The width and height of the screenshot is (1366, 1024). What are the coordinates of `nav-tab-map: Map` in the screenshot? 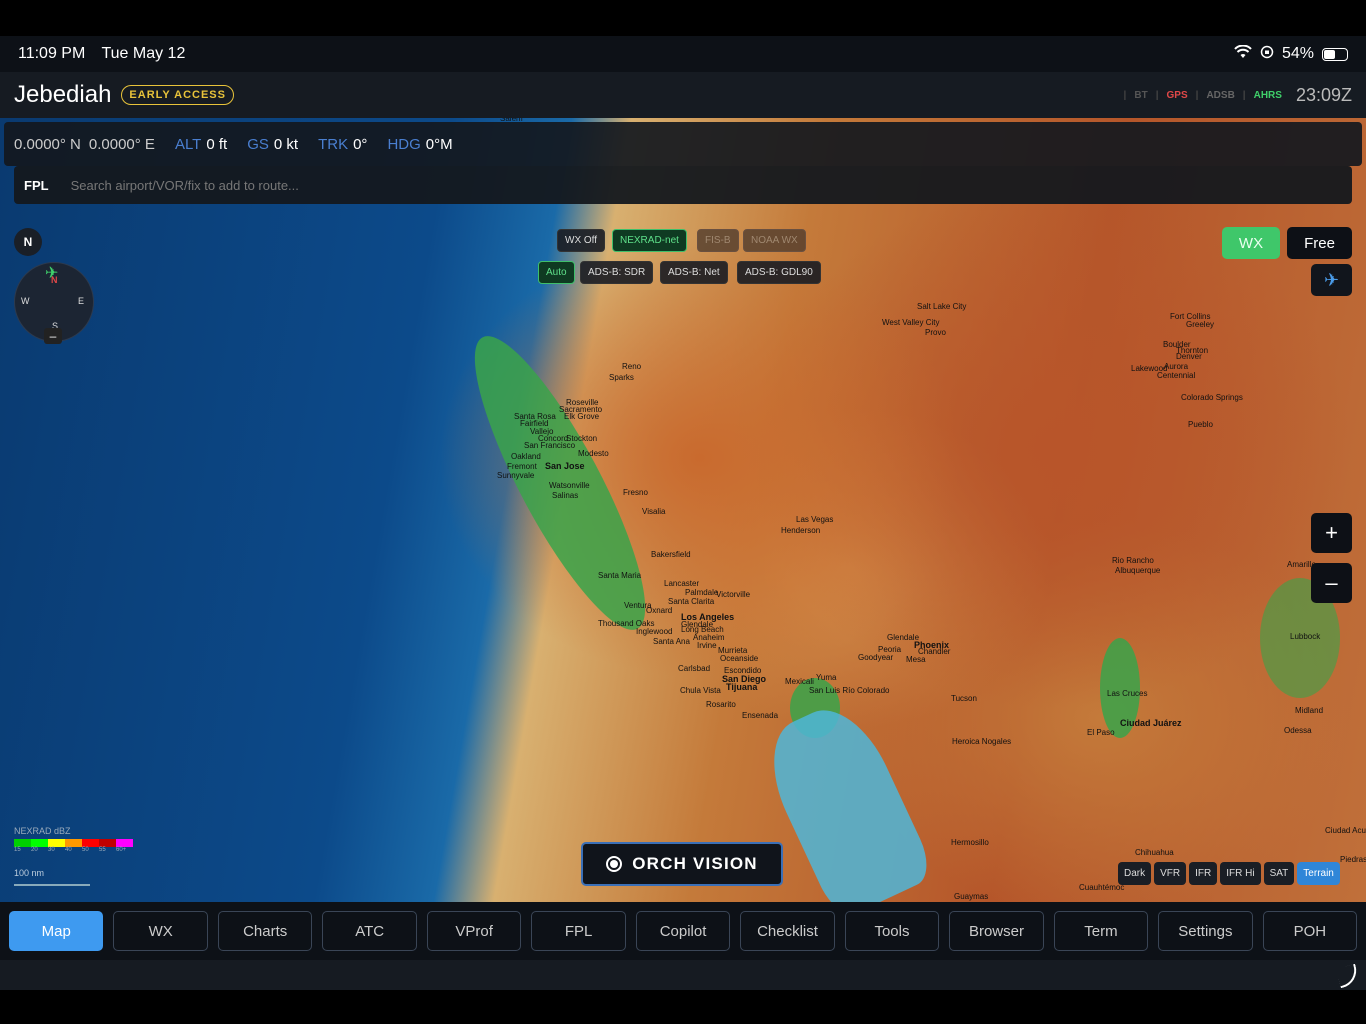 It's located at (56, 931).